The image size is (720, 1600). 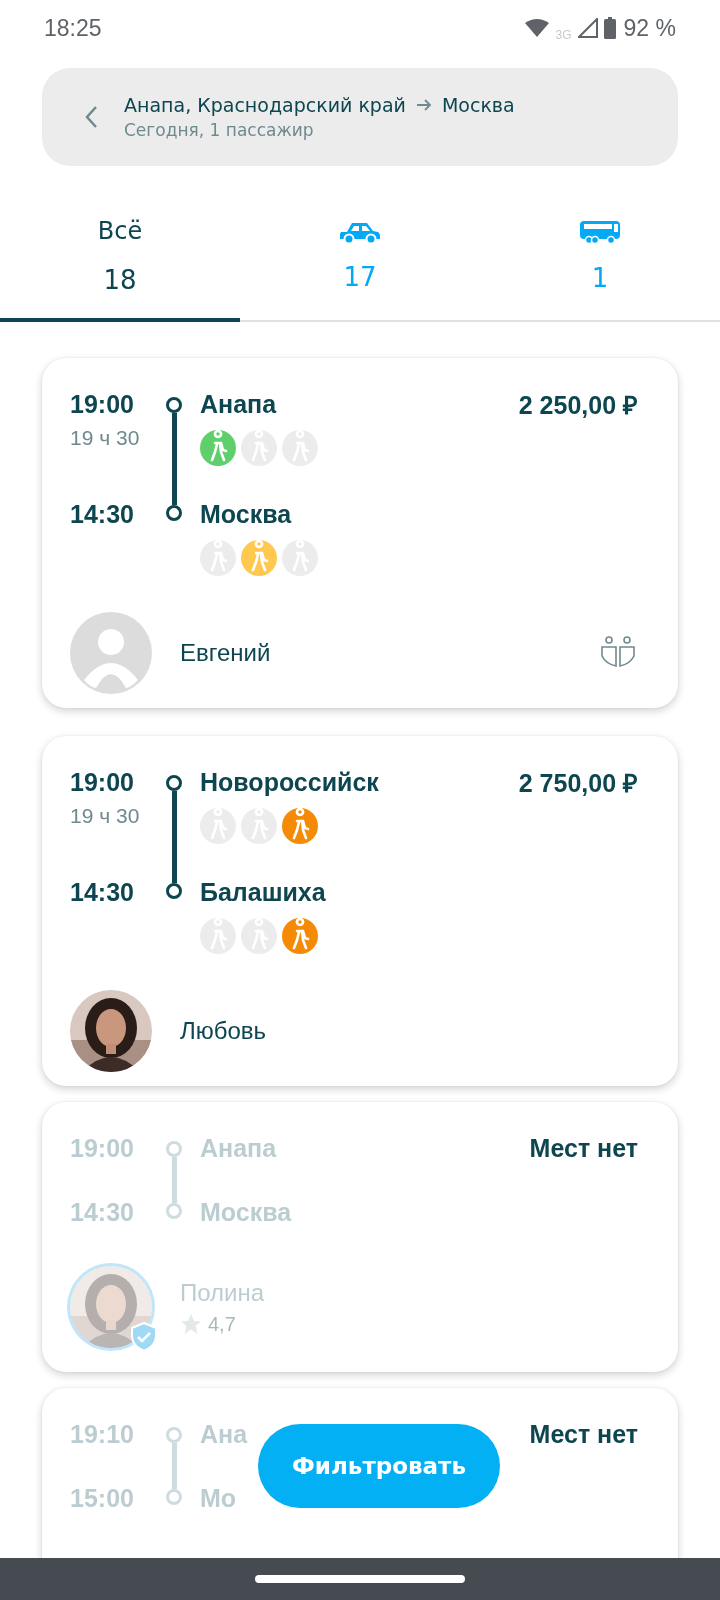 I want to click on arrival-time: 15:00, so click(x=102, y=1498).